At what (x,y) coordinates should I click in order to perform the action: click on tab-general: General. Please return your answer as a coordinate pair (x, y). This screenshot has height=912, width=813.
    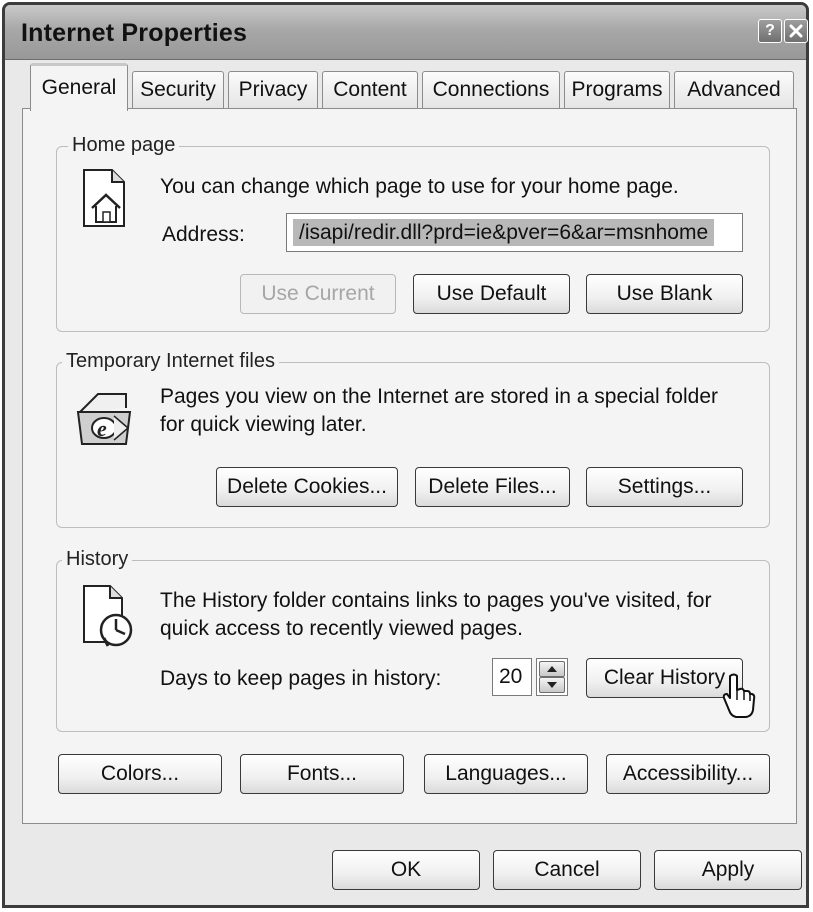
    Looking at the image, I should click on (79, 87).